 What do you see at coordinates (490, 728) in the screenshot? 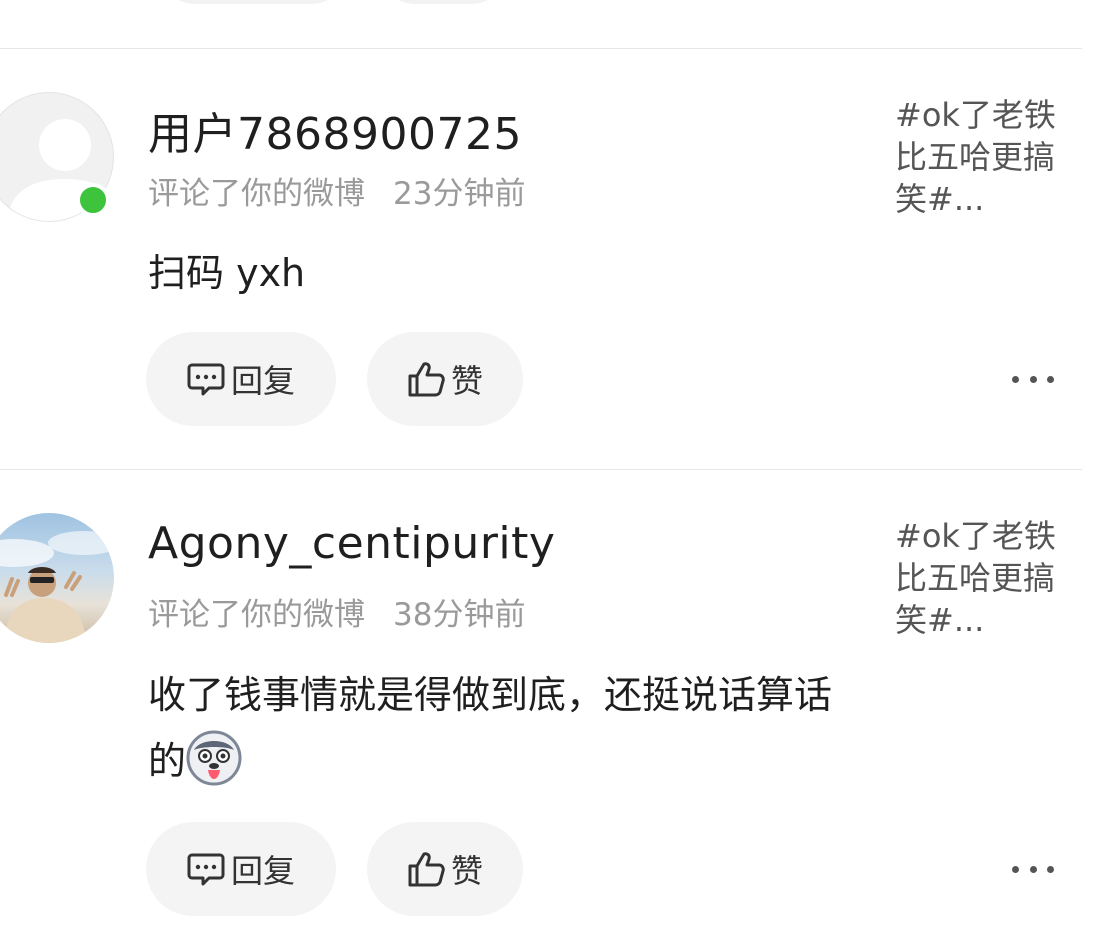
I see `comment-text-body: 收了钱事情就是得做到底，还挺说话算话的` at bounding box center [490, 728].